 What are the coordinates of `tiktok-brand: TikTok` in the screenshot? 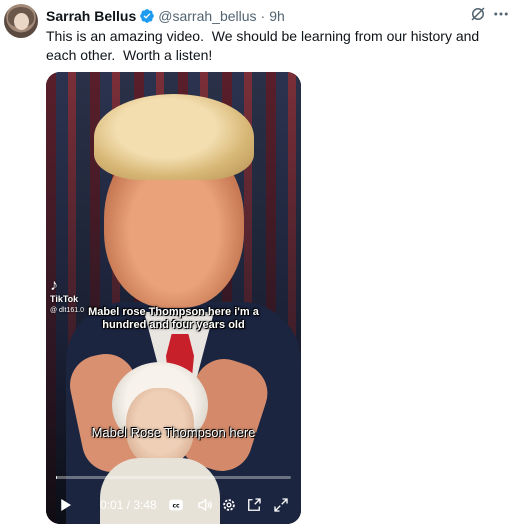 It's located at (64, 299).